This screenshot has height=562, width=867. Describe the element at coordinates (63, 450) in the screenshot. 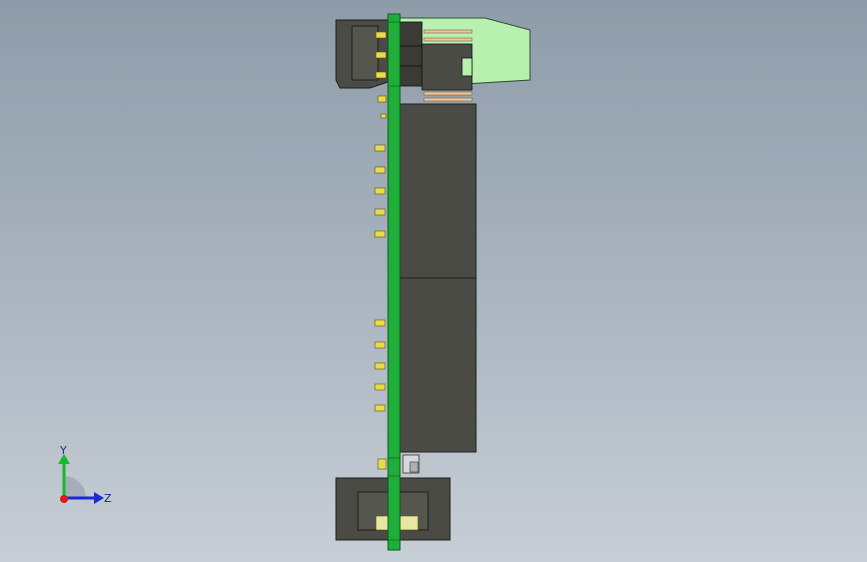

I see `y-axis-label: Y` at that location.